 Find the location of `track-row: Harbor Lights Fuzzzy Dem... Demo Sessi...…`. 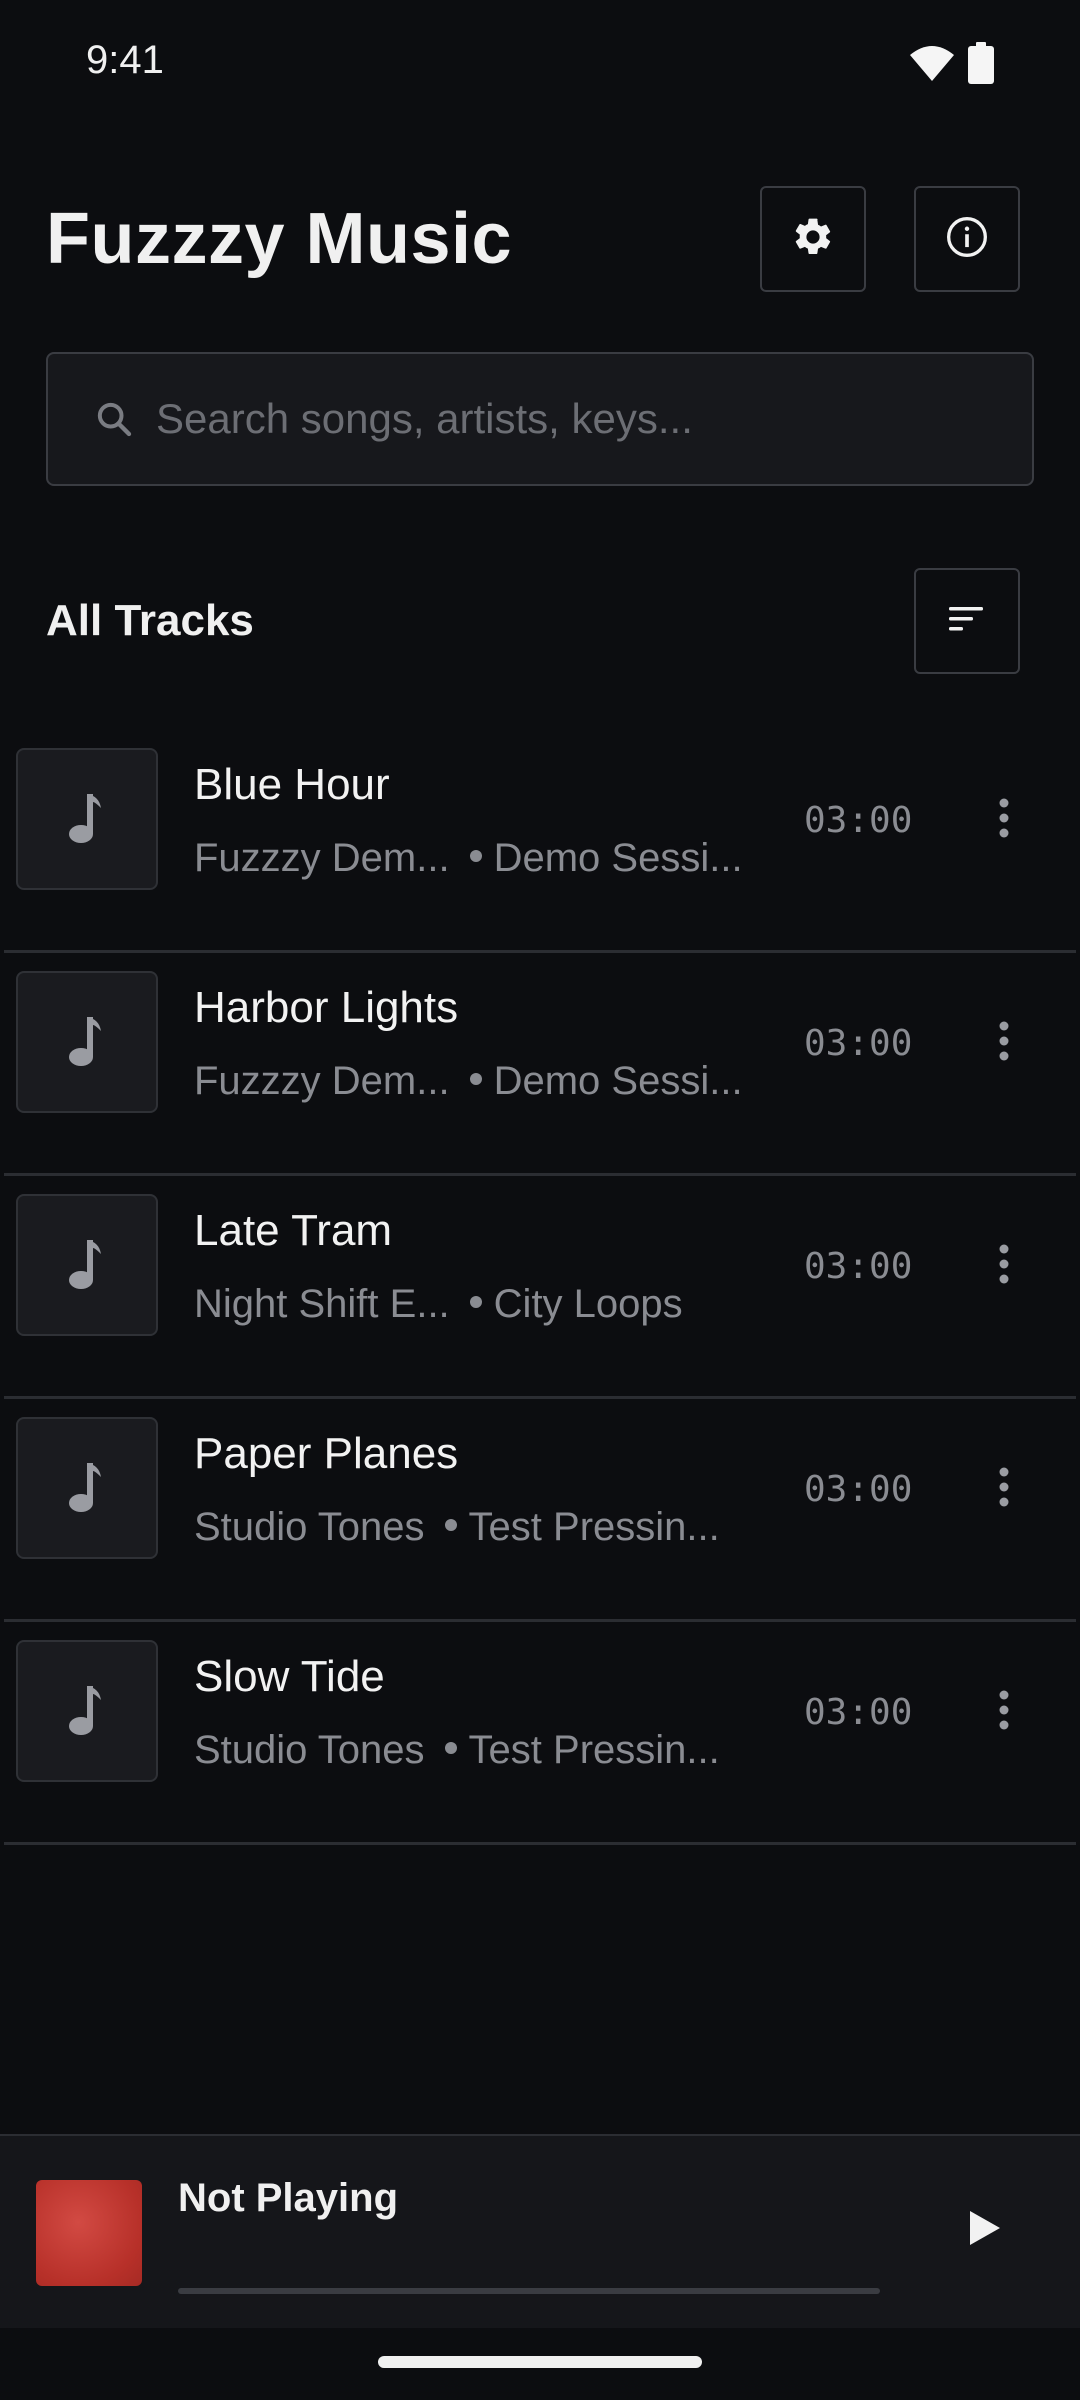

track-row: Harbor Lights Fuzzzy Dem... Demo Sessi...… is located at coordinates (540, 1064).